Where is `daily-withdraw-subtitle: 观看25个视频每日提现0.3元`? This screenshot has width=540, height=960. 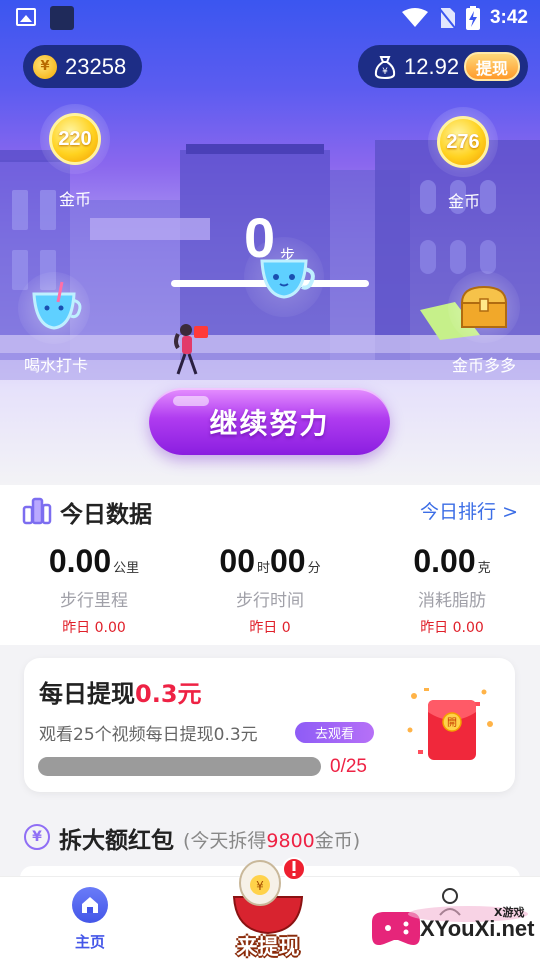 daily-withdraw-subtitle: 观看25个视频每日提现0.3元 is located at coordinates (148, 735).